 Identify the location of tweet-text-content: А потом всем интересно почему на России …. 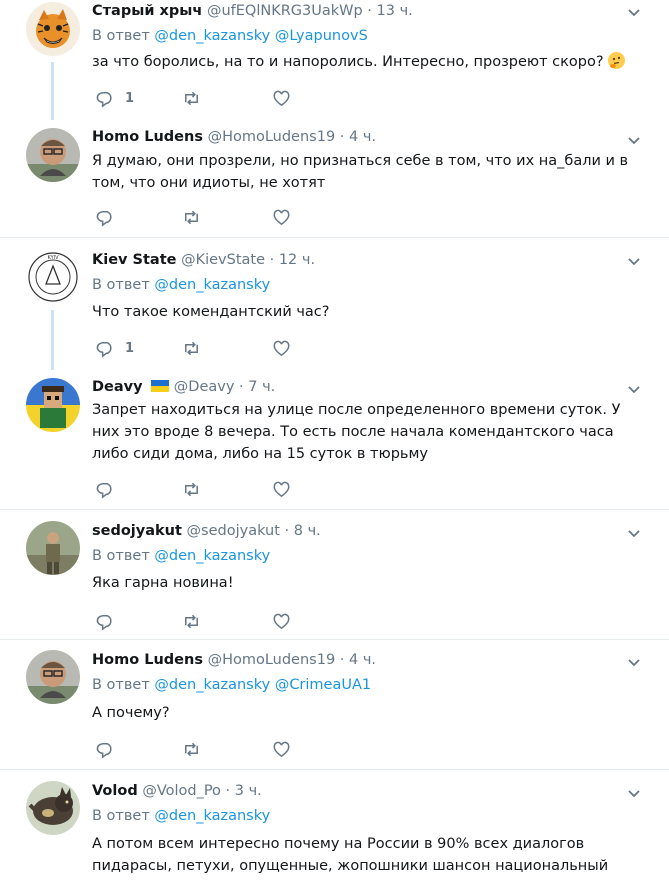
(350, 860).